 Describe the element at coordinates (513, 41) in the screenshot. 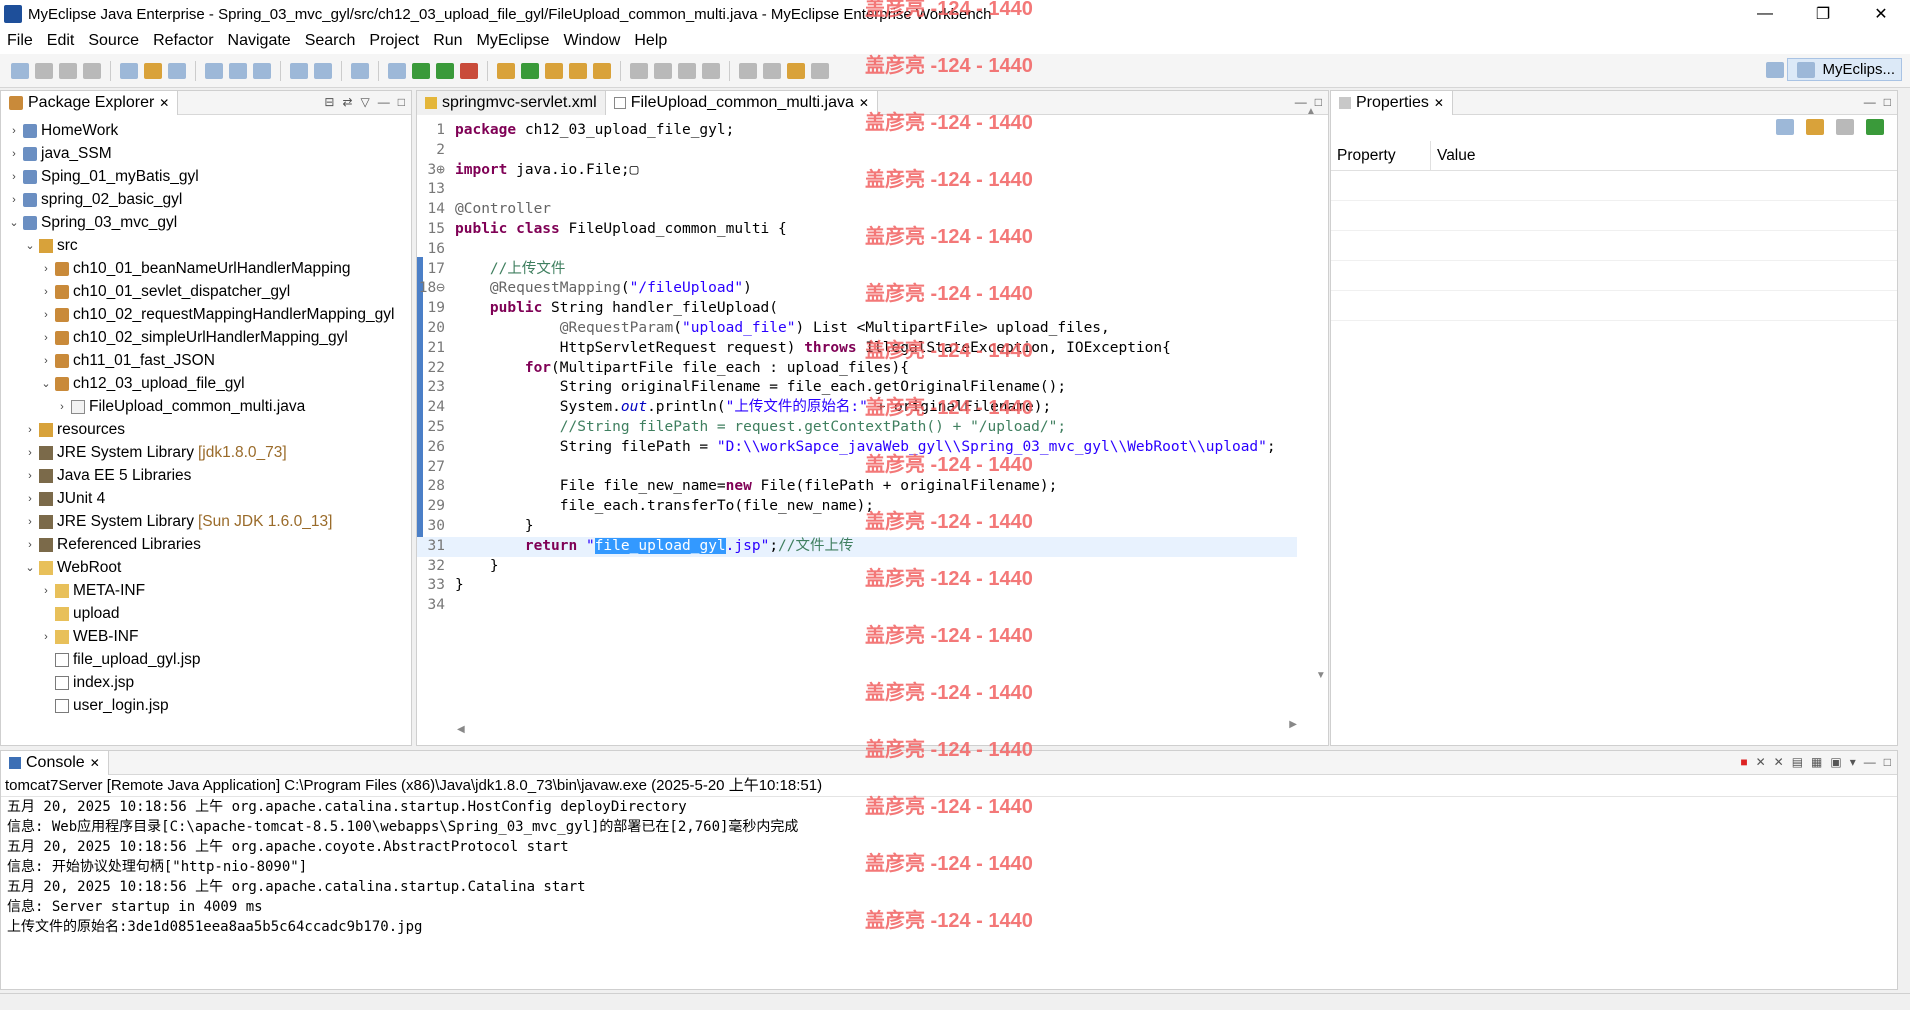

I see `menu-myeclipse: MyEclipse` at that location.